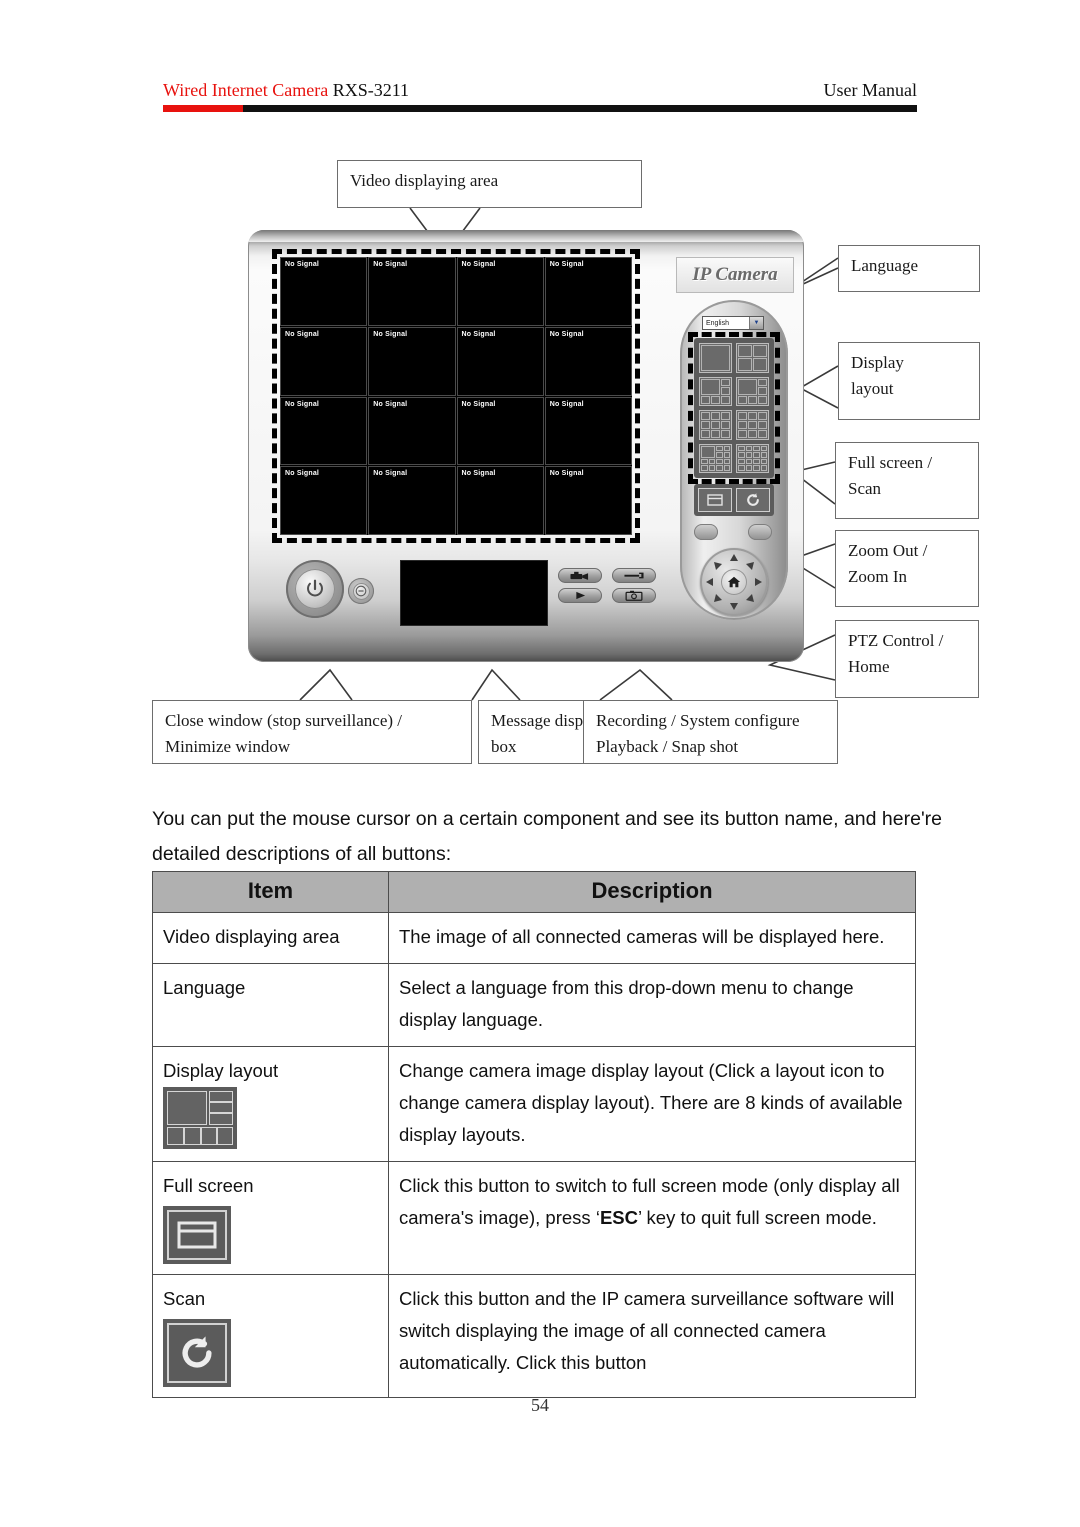 The height and width of the screenshot is (1527, 1080). Describe the element at coordinates (885, 265) in the screenshot. I see `callout-language-label: Language` at that location.